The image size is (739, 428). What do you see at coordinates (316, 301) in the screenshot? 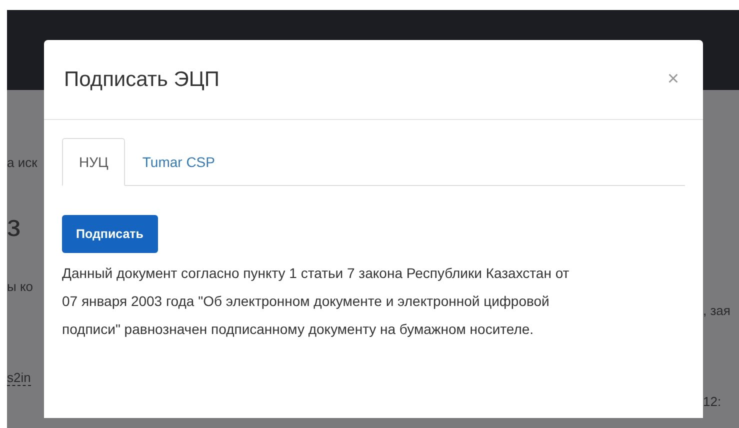
I see `legal-notice: Данный документ согласно пункту 1 статьи 7 закона Республики Казахстан от 07 января 2003 года "Об электронном документе и электронной цифровой подписи" равнозначен подписанному документу на бумажном носителе.` at bounding box center [316, 301].